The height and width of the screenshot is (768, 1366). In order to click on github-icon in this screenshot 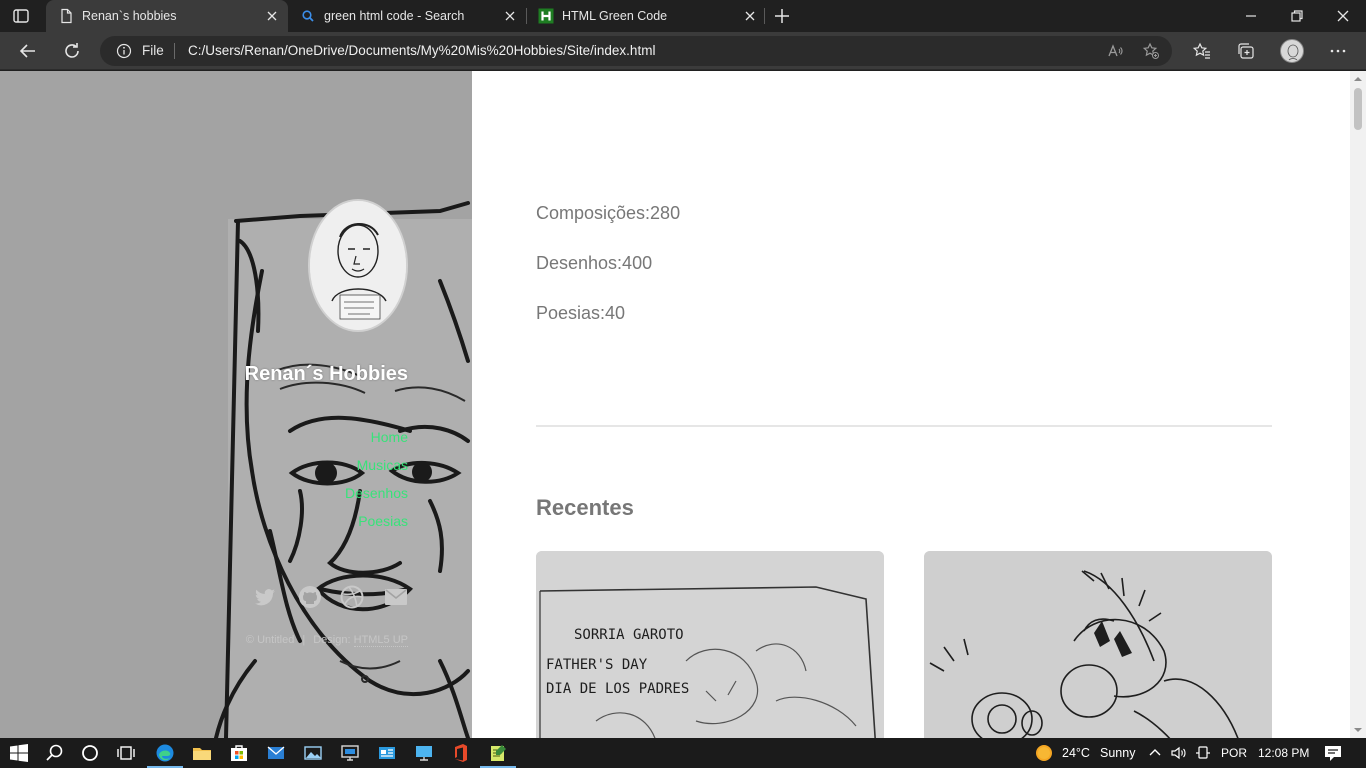, I will do `click(310, 597)`.